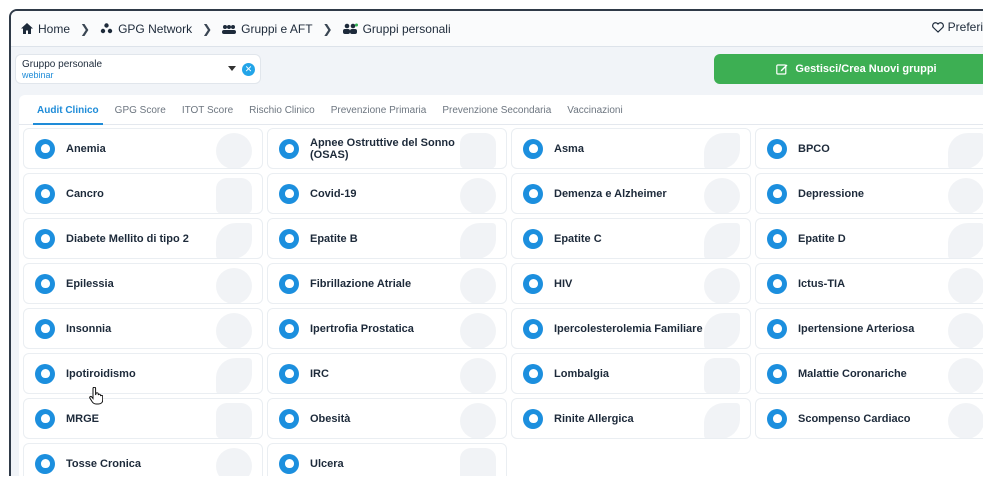  Describe the element at coordinates (361, 283) in the screenshot. I see `condition-label: Fibrillazione Atriale` at that location.